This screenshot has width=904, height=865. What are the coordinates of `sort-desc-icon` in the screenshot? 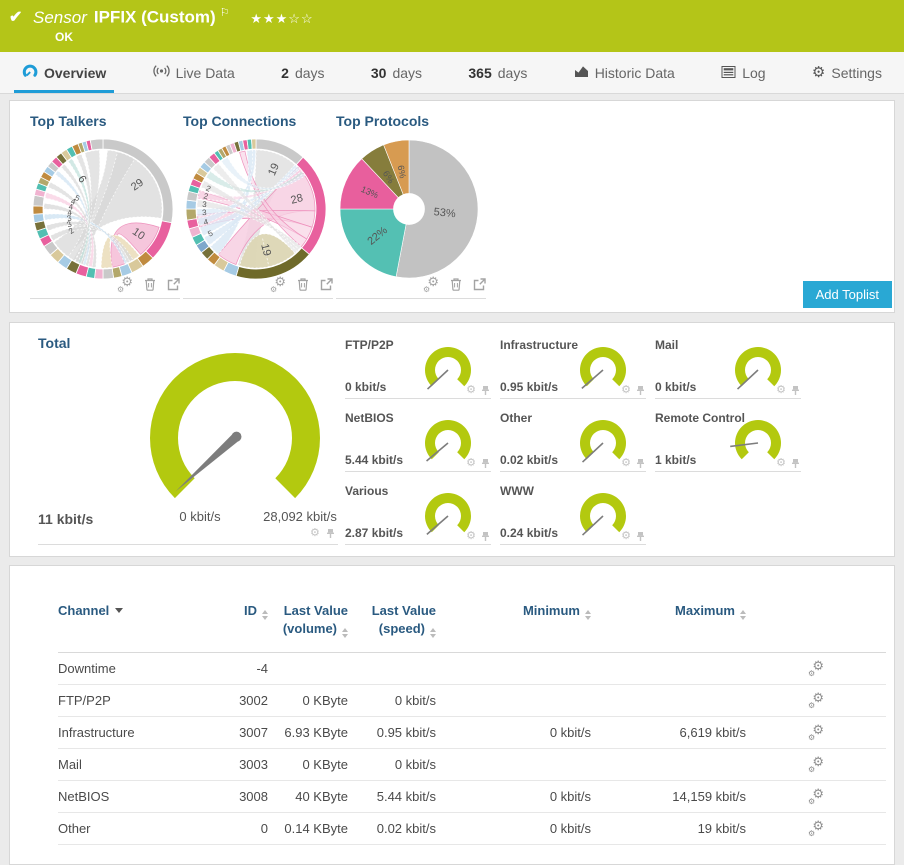 It's located at (119, 610).